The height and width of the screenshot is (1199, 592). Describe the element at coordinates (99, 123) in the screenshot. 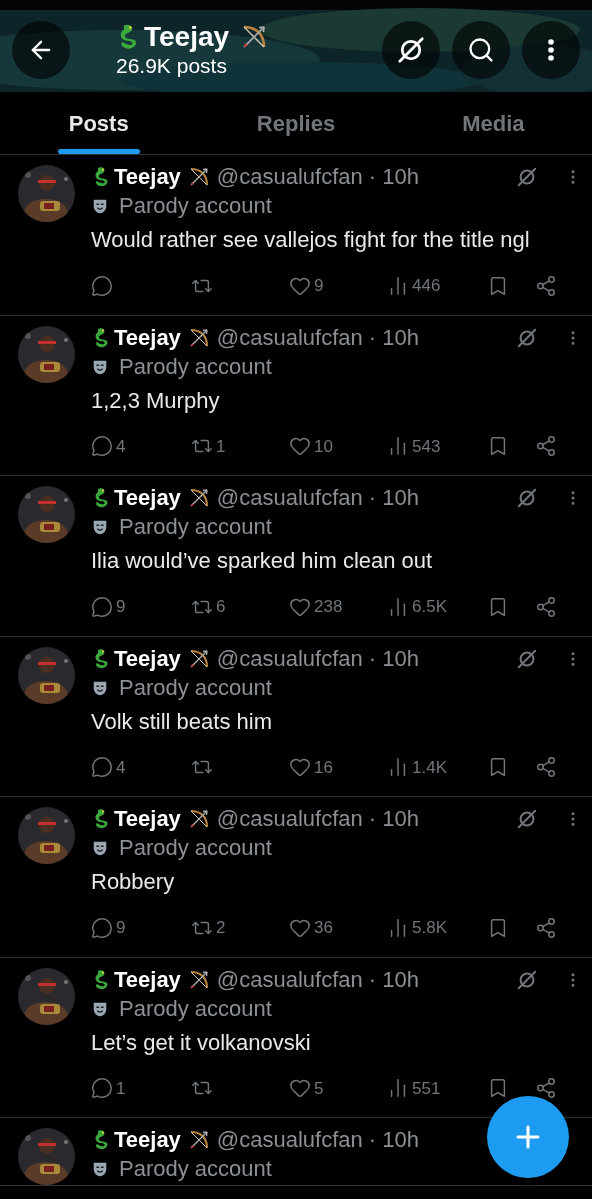

I see `tab: Posts` at that location.